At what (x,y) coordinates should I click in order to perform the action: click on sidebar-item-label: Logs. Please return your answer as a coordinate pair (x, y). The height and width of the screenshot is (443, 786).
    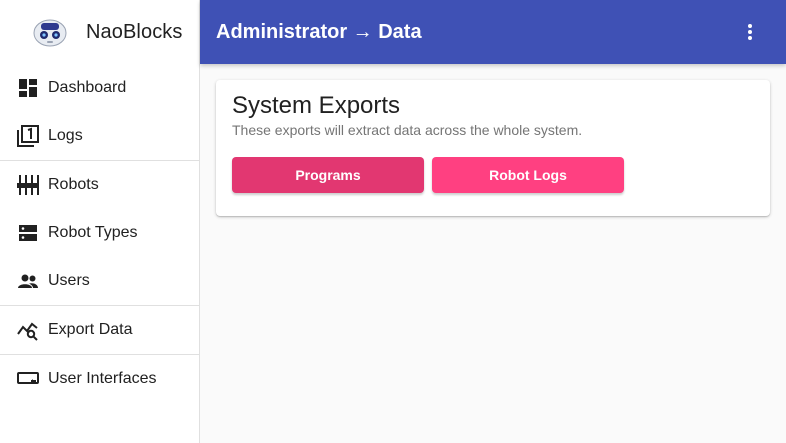
    Looking at the image, I should click on (65, 135).